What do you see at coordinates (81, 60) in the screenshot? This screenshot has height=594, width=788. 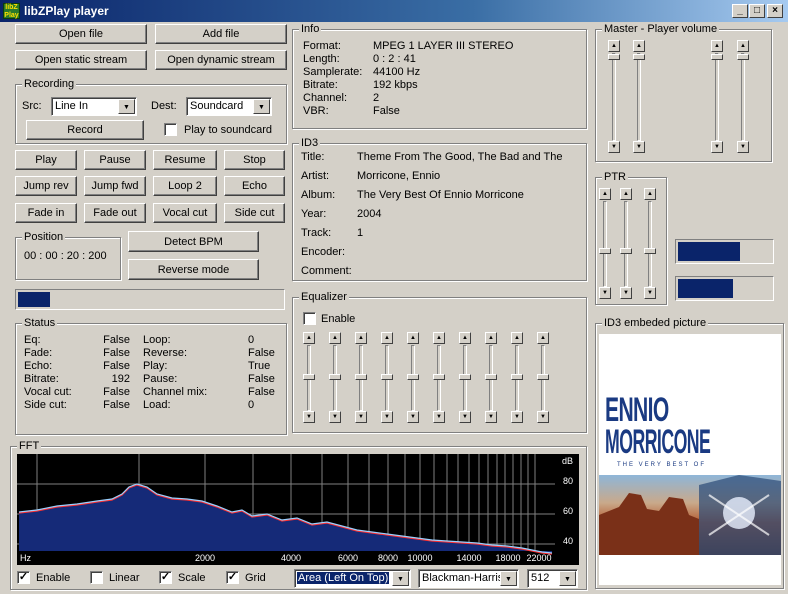 I see `open-static-stream-button: Open static stream` at bounding box center [81, 60].